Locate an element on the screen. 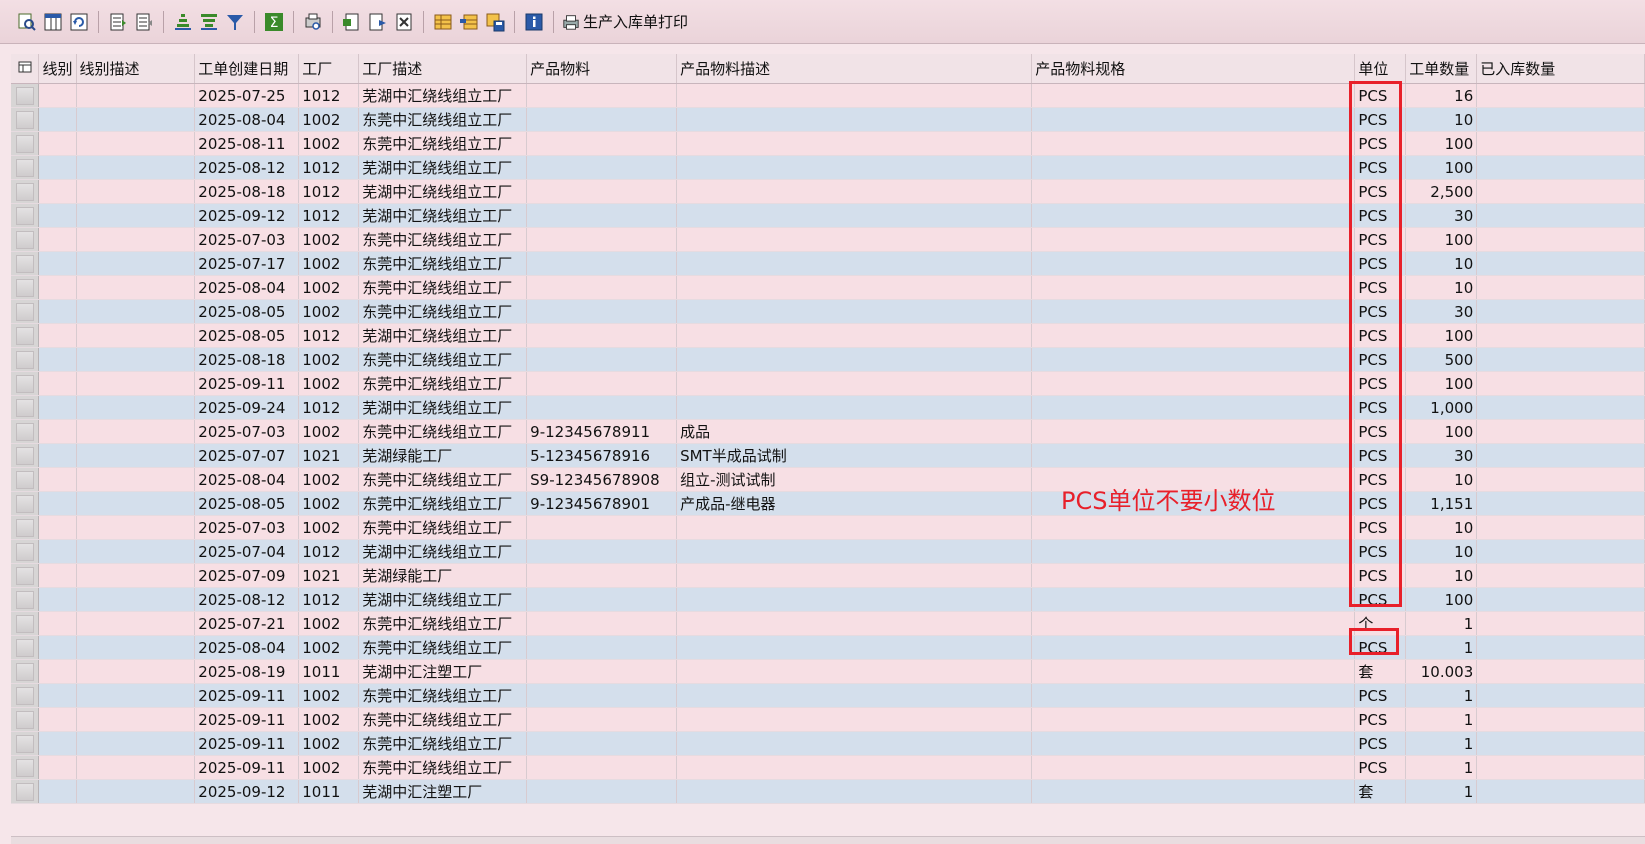  table-row: 2025-07-25 1012 芜湖中汇绕线组立工厂 PCS 16 is located at coordinates (828, 95).